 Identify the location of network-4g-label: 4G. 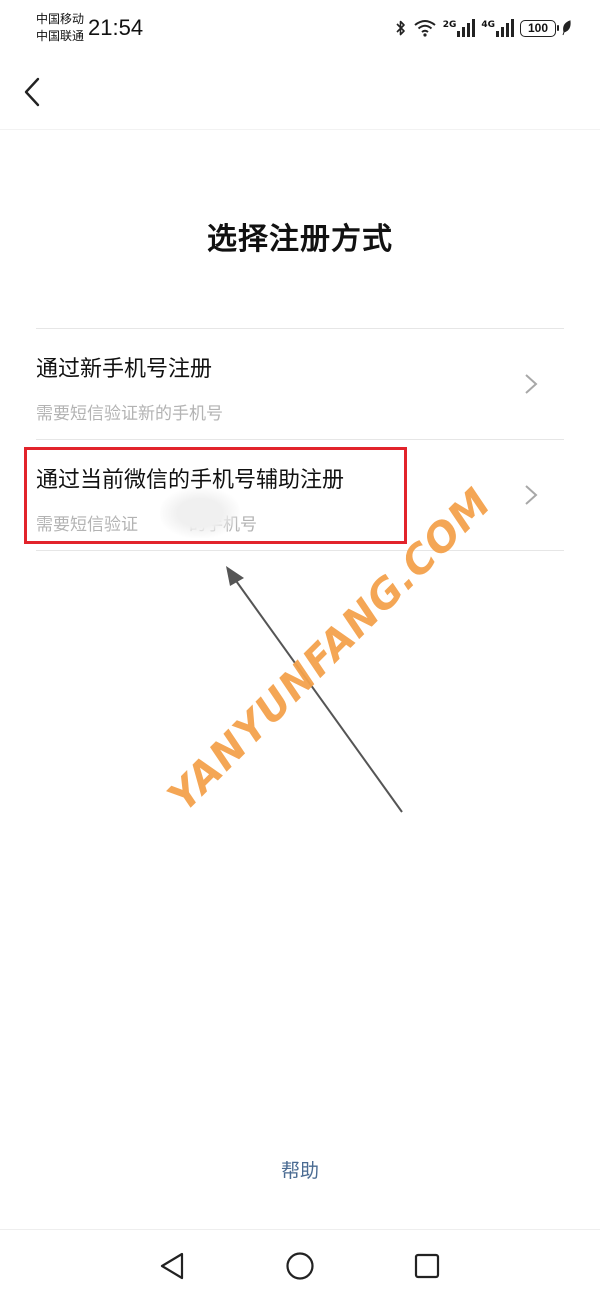
(488, 25).